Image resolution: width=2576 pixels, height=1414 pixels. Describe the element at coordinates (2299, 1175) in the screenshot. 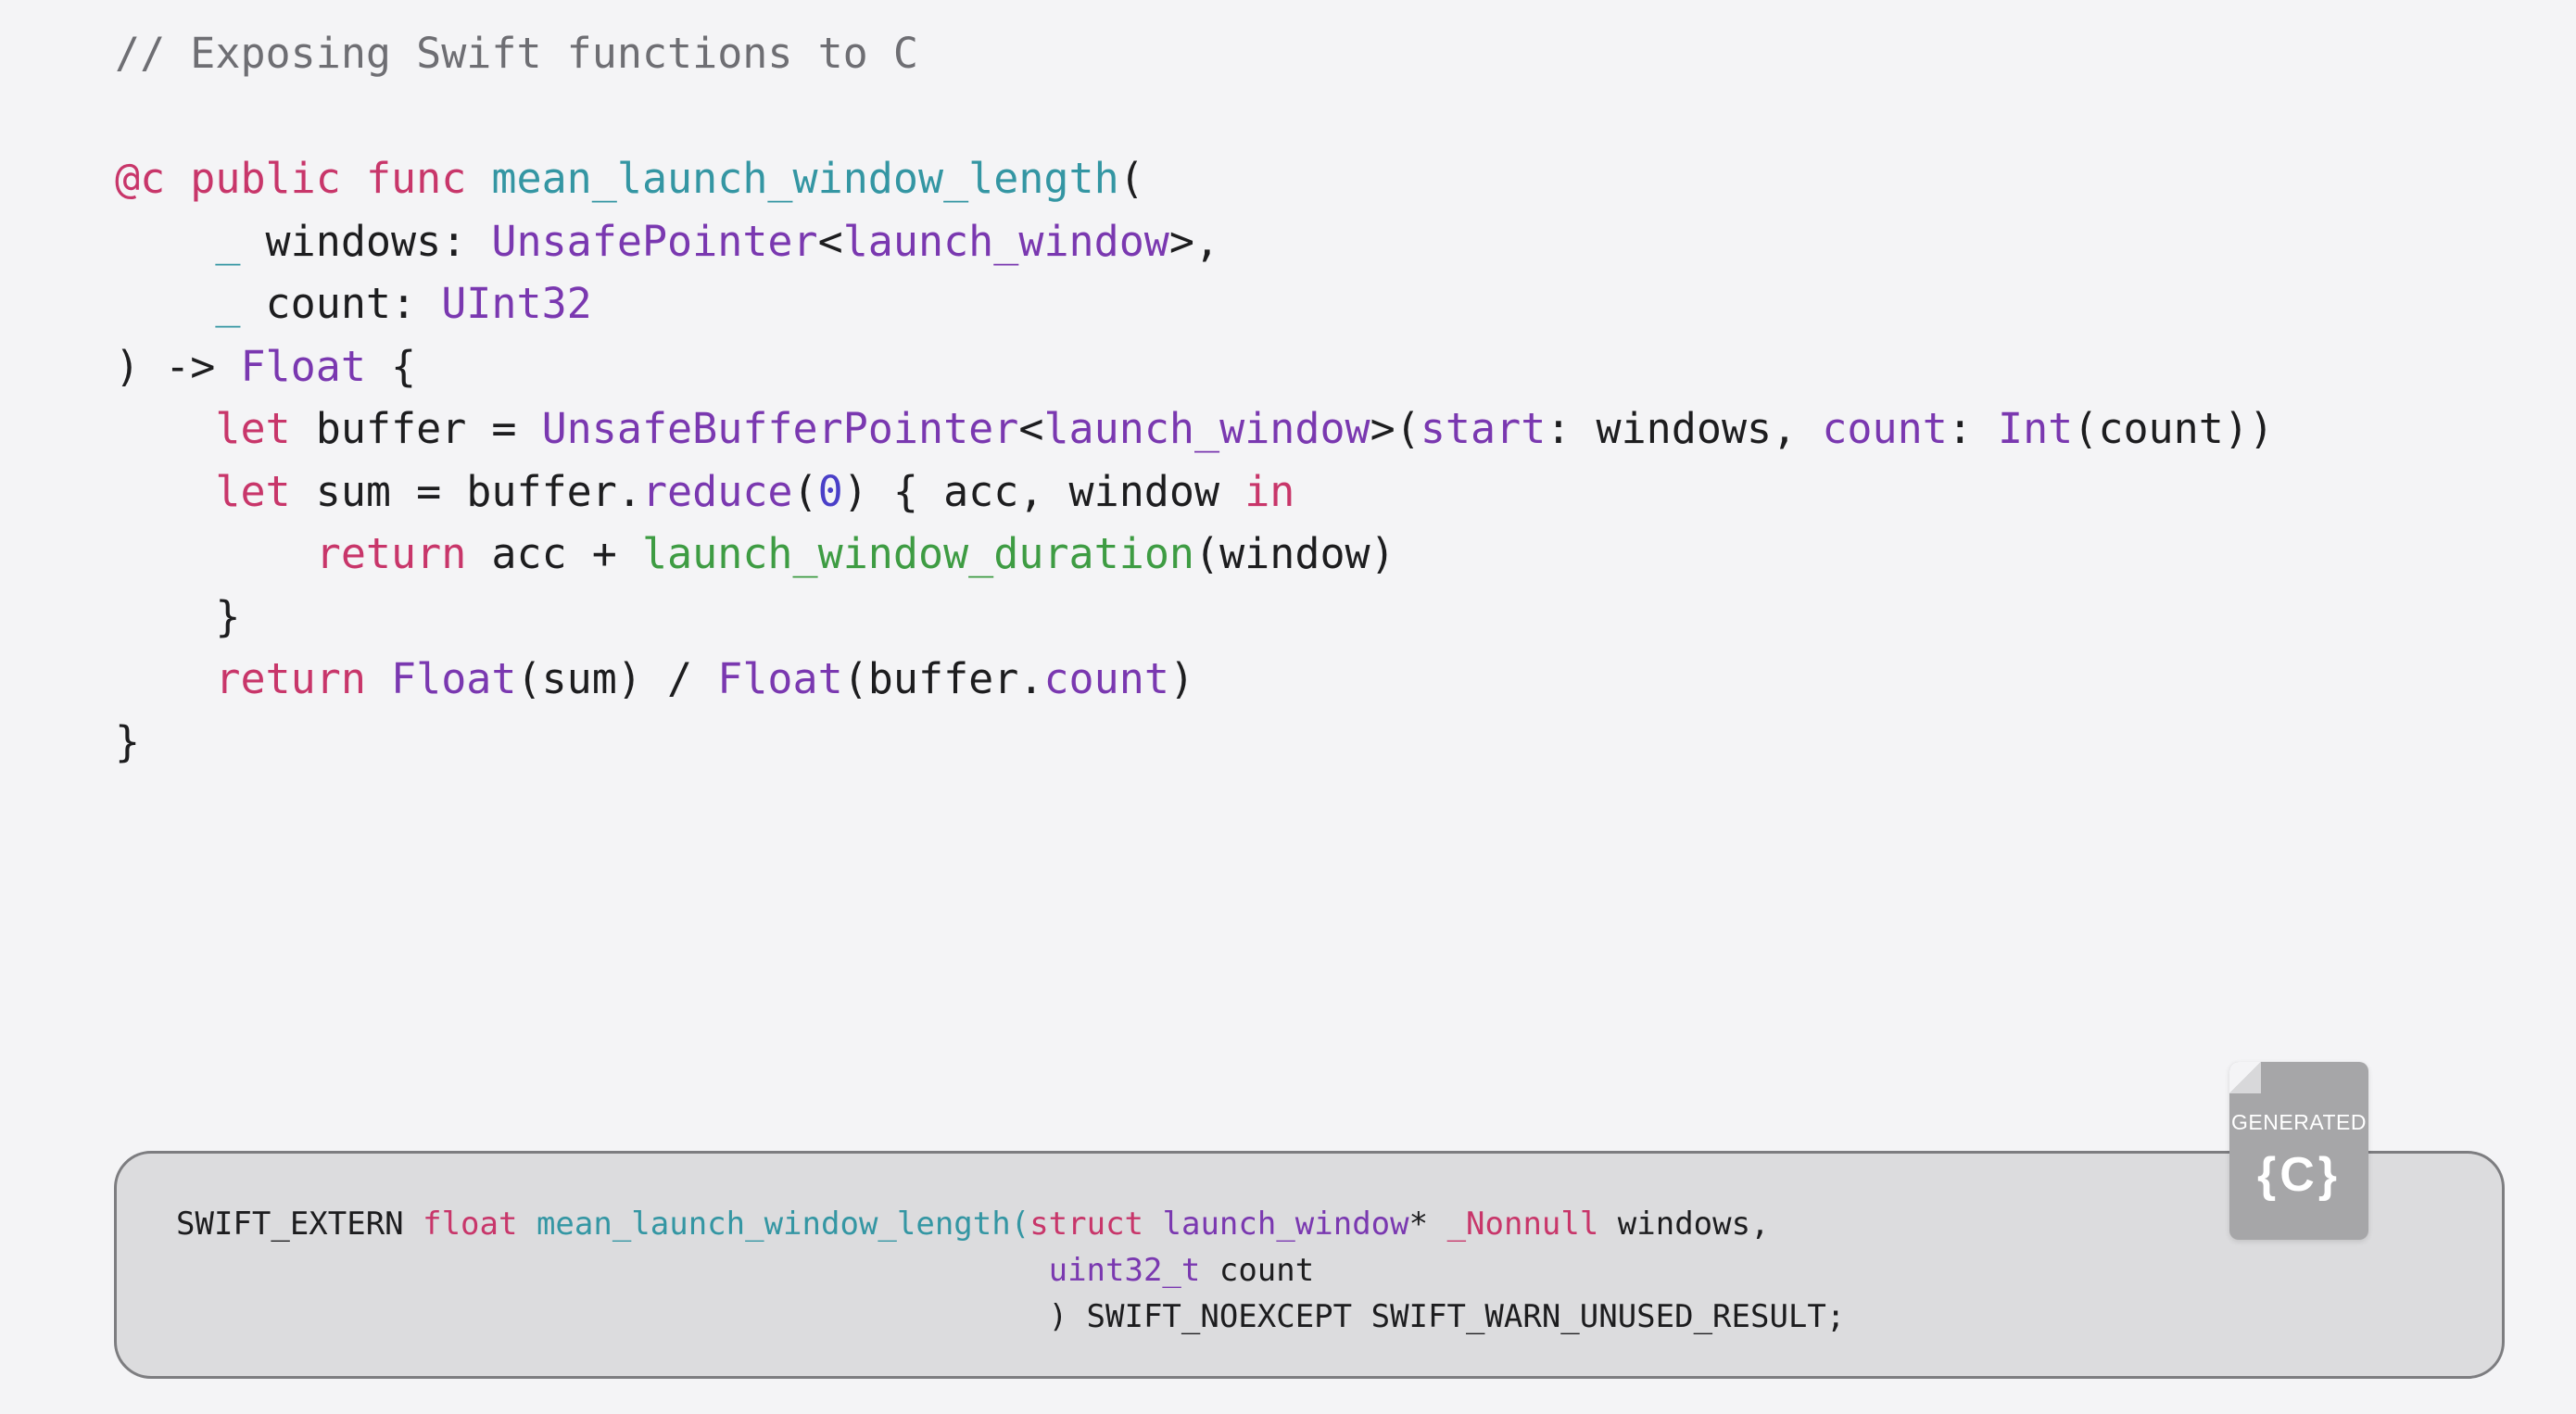

I see `c-braces-glyph: {C}` at that location.